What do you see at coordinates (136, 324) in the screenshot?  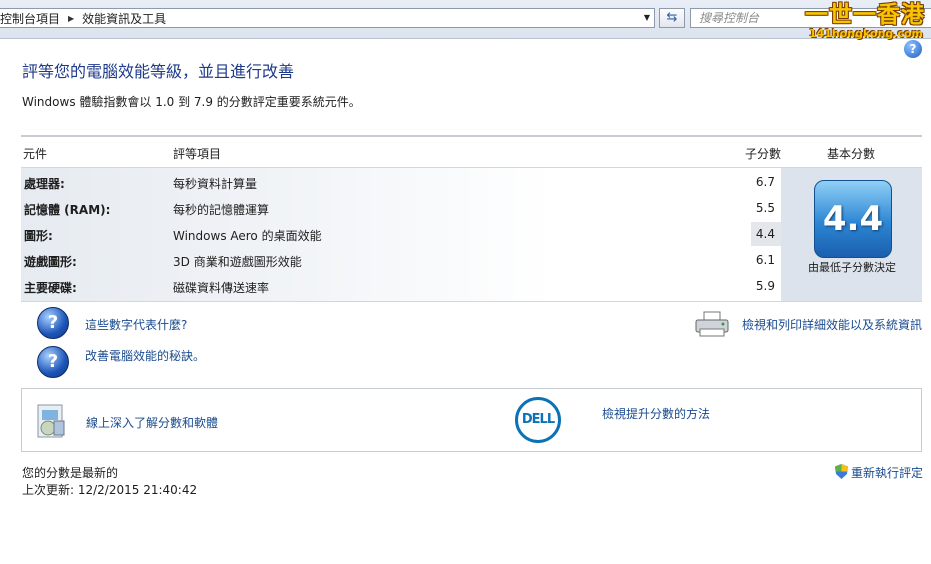 I see `what-numbers-mean-link: 這些數字代表什麼?` at bounding box center [136, 324].